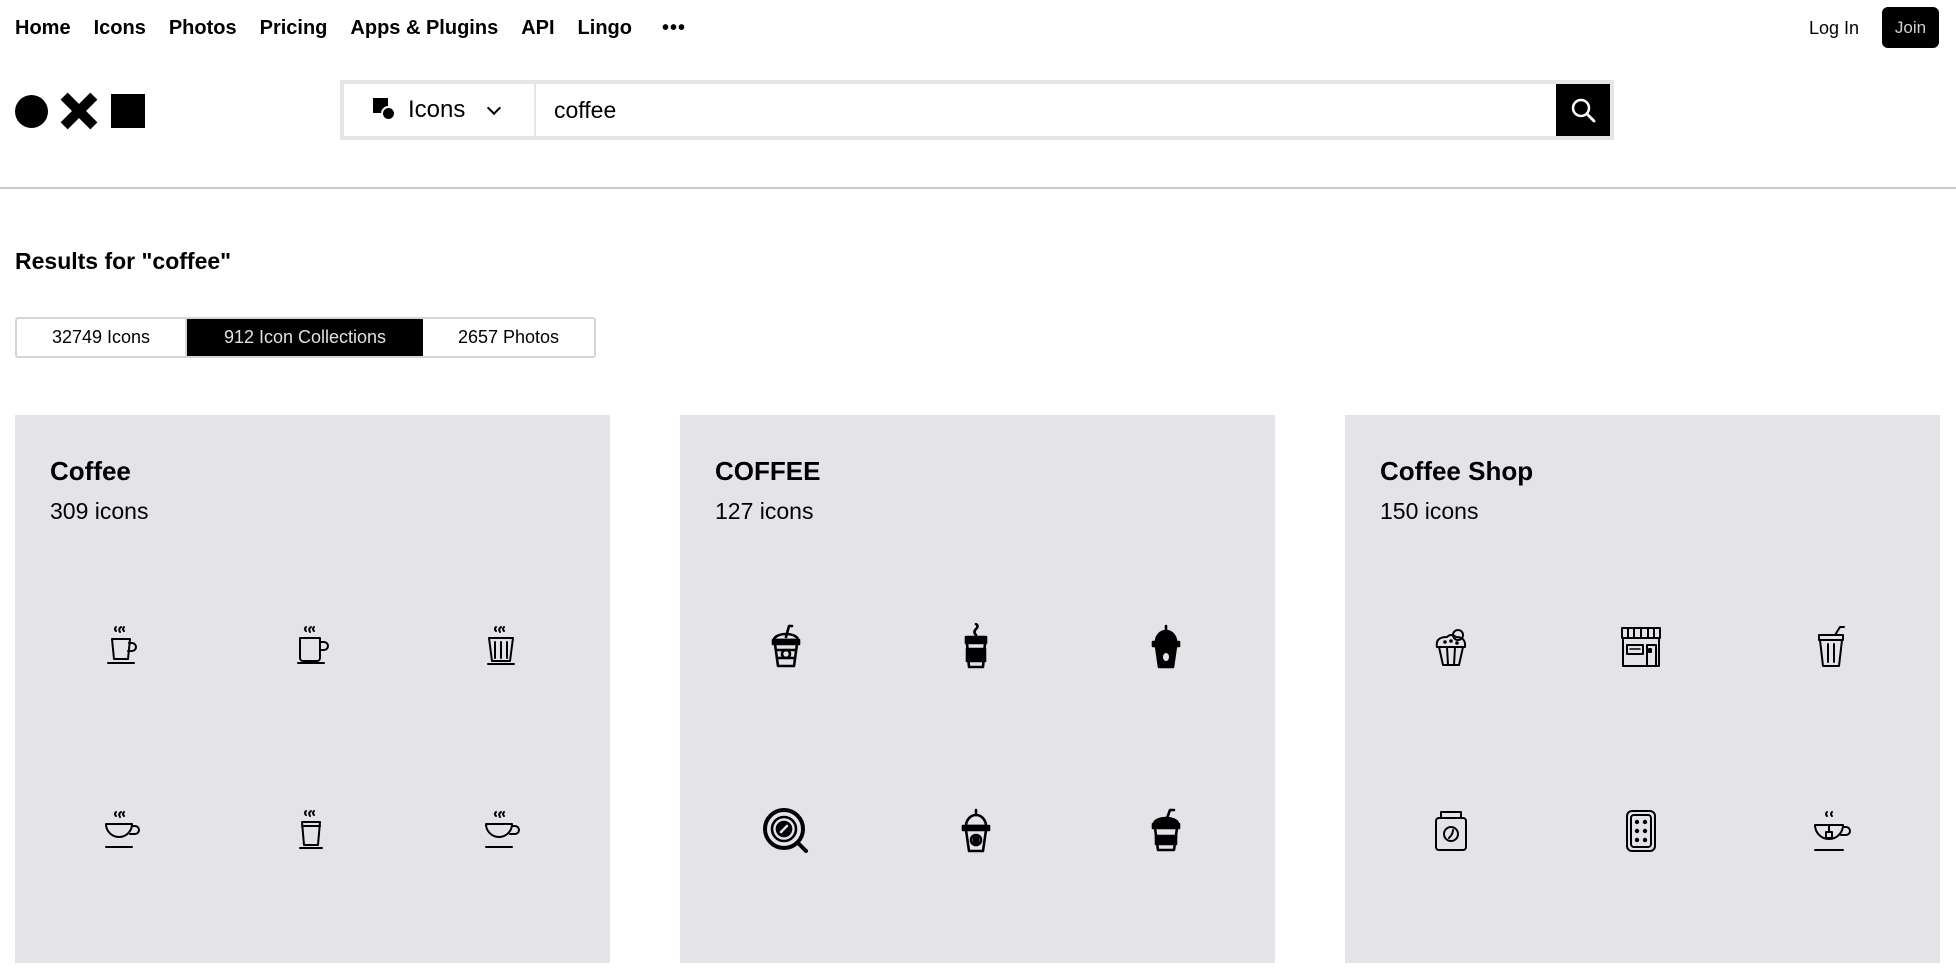  I want to click on biscuit-icon, so click(1641, 831).